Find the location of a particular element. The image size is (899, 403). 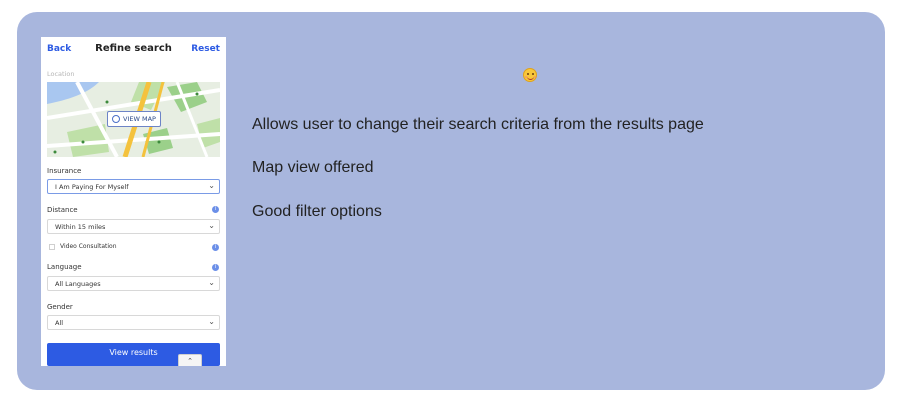

language-value: All Languages is located at coordinates (78, 284).